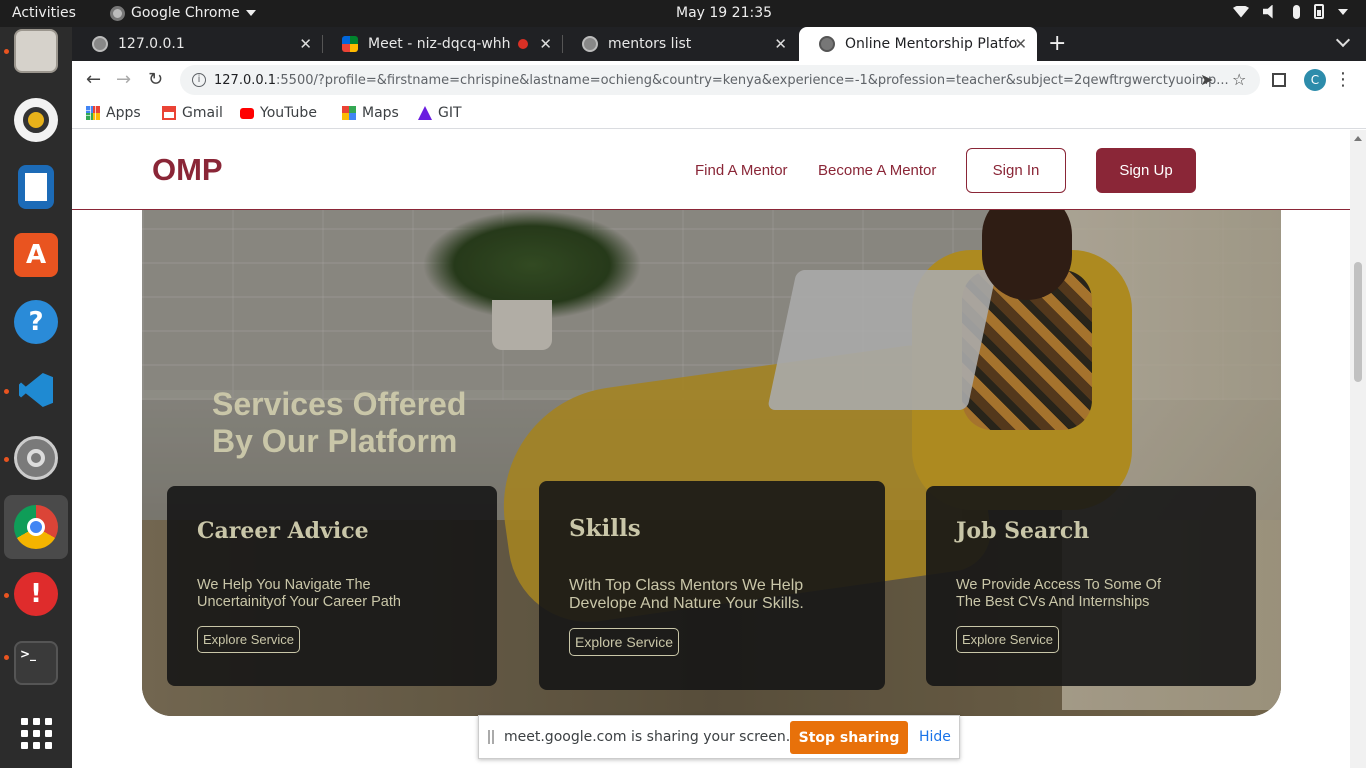 Image resolution: width=1366 pixels, height=768 pixels. I want to click on card-description-line: We Provide Access To Some Of, so click(1058, 585).